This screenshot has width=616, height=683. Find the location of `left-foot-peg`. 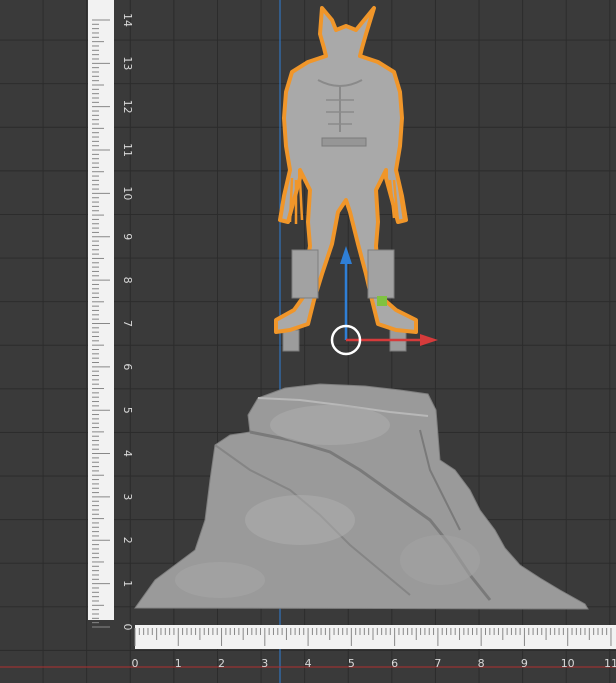

left-foot-peg is located at coordinates (291, 340).